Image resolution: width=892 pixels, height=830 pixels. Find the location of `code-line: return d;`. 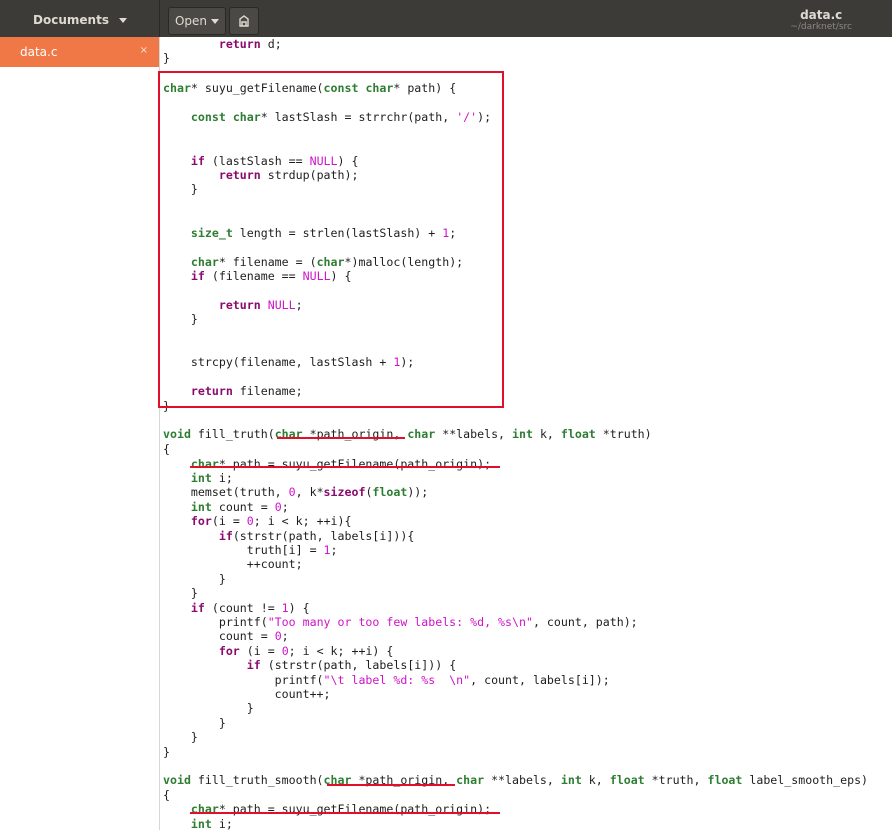

code-line: return d; is located at coordinates (222, 44).